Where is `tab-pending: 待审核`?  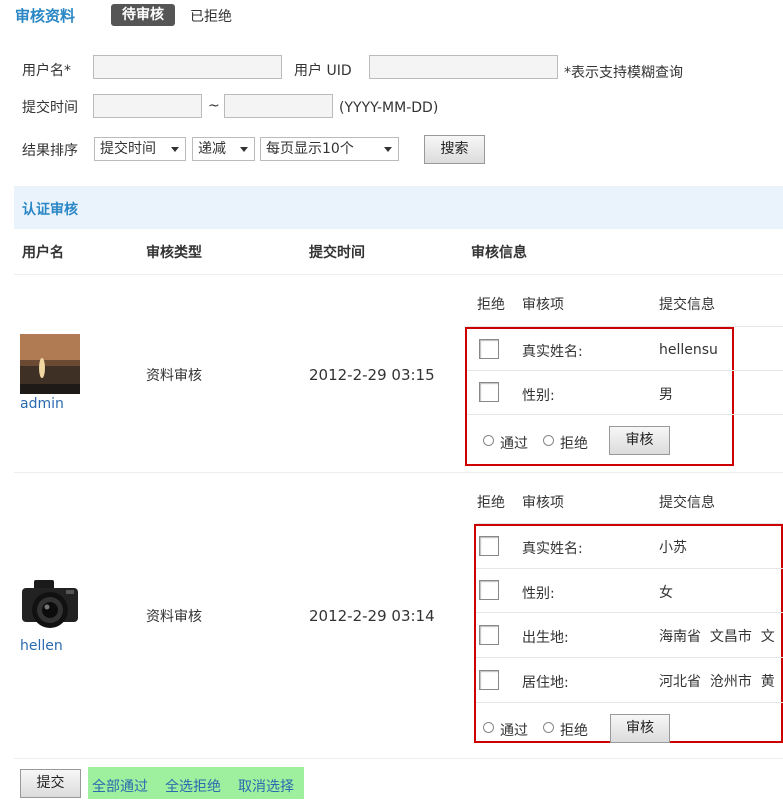 tab-pending: 待审核 is located at coordinates (143, 15).